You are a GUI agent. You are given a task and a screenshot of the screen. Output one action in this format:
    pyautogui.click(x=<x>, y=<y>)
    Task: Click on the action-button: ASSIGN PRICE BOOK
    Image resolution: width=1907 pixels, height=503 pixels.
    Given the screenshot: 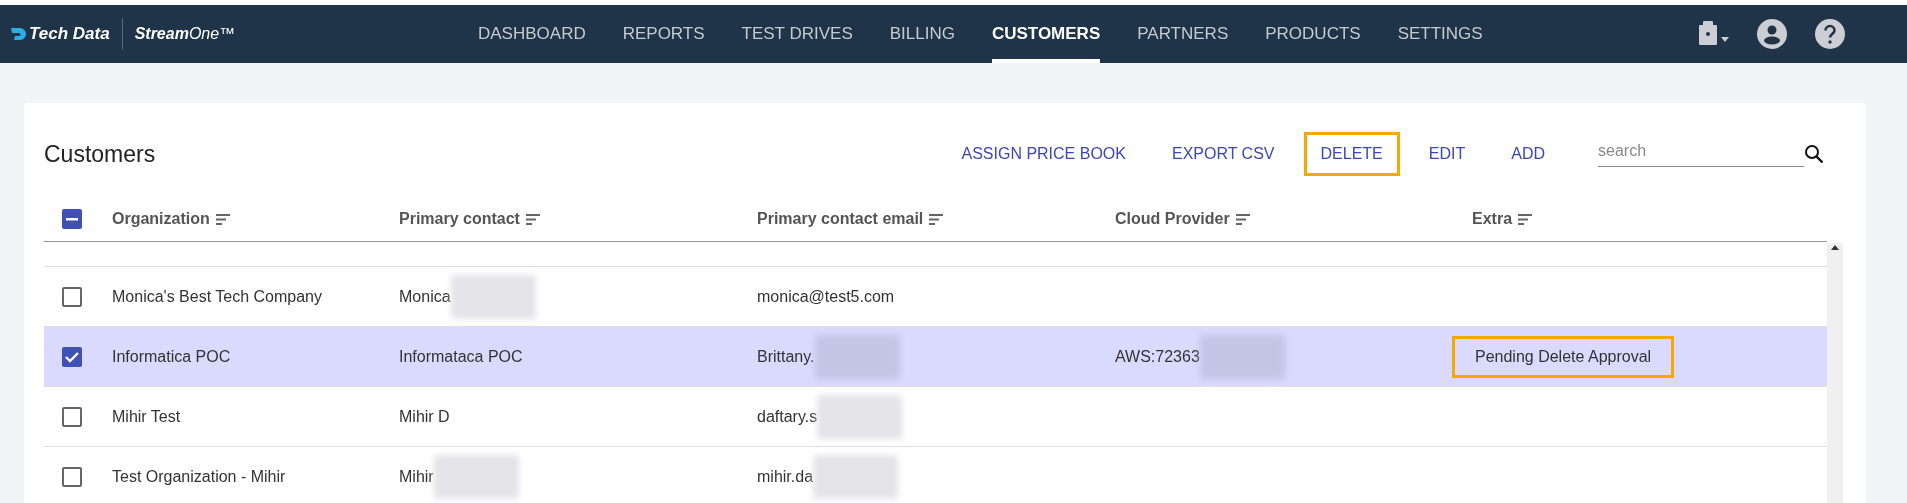 What is the action you would take?
    pyautogui.click(x=1043, y=154)
    